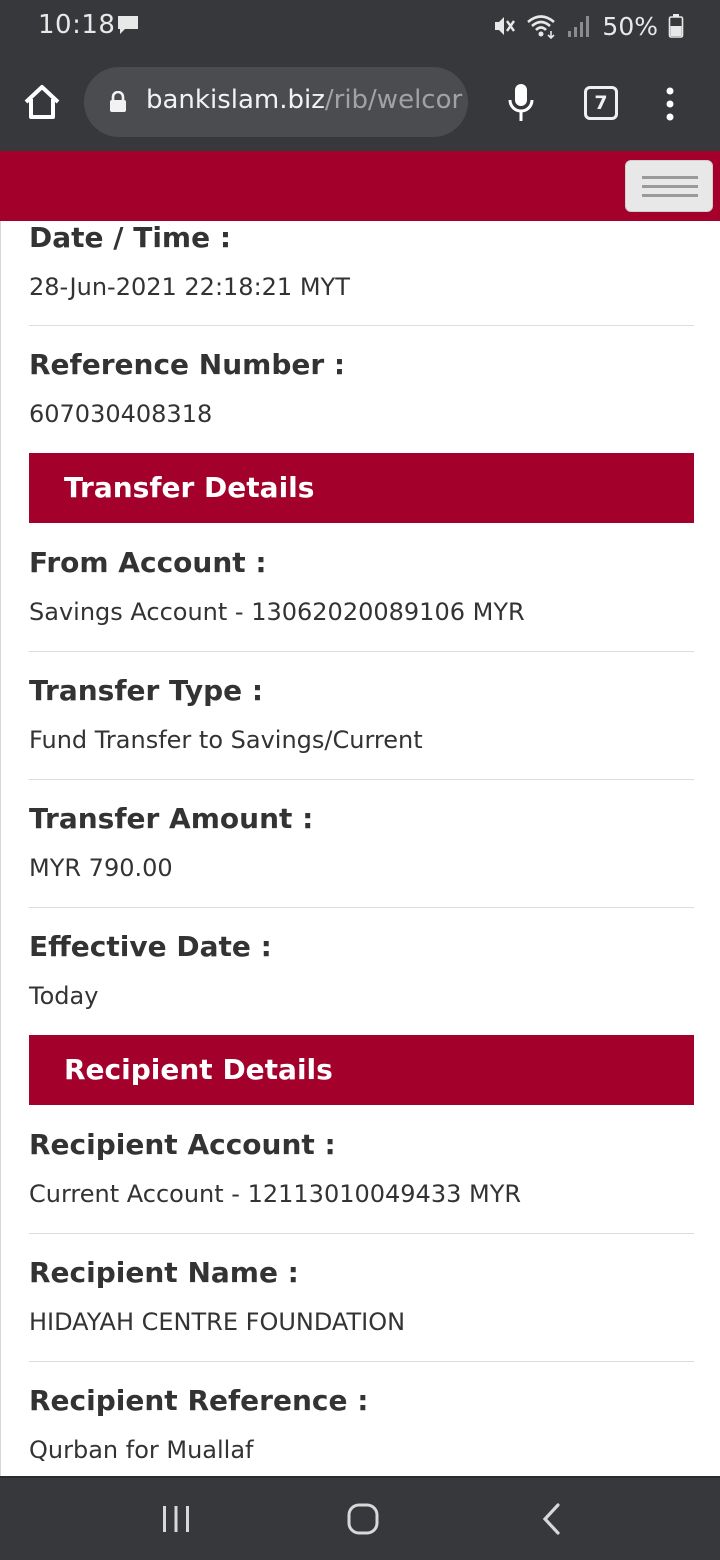 This screenshot has height=1560, width=720. I want to click on transfer-type-value: Fund Transfer to Savings/Current, so click(226, 740).